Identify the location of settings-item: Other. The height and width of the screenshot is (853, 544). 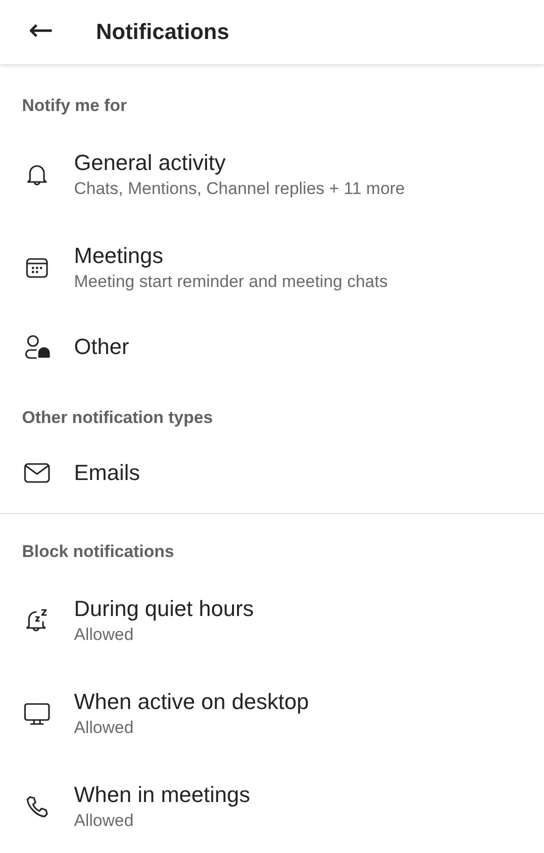
(272, 347).